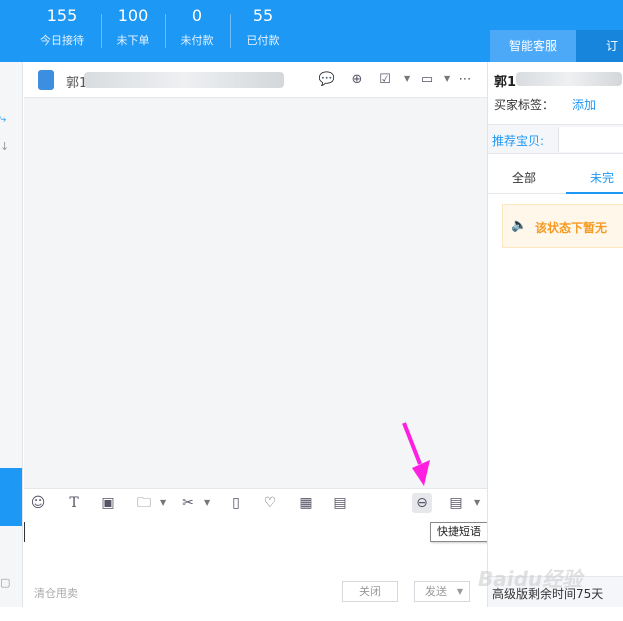 Image resolution: width=623 pixels, height=621 pixels. I want to click on message-input, so click(255, 546).